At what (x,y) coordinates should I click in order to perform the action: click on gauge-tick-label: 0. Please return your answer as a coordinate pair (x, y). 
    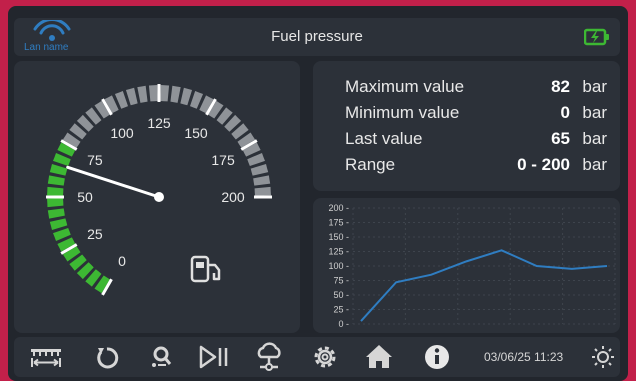
    Looking at the image, I should click on (122, 261).